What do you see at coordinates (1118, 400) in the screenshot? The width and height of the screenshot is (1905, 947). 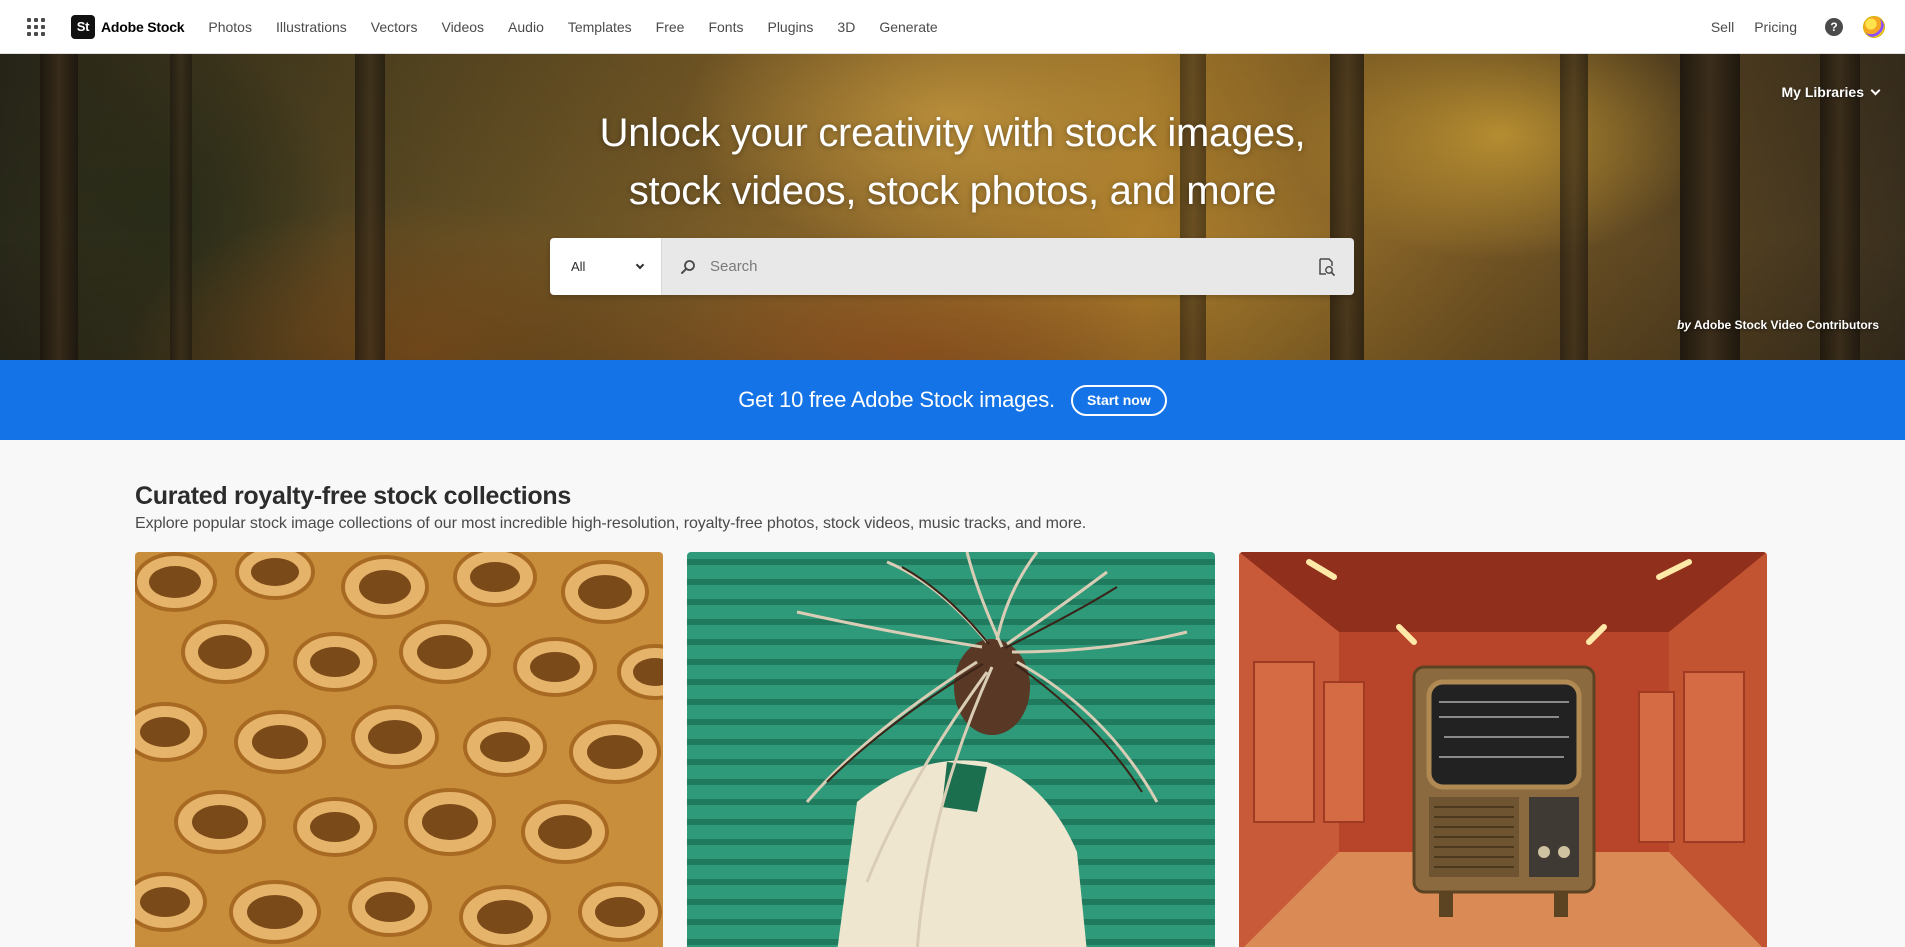 I see `start-now-button: Start now` at bounding box center [1118, 400].